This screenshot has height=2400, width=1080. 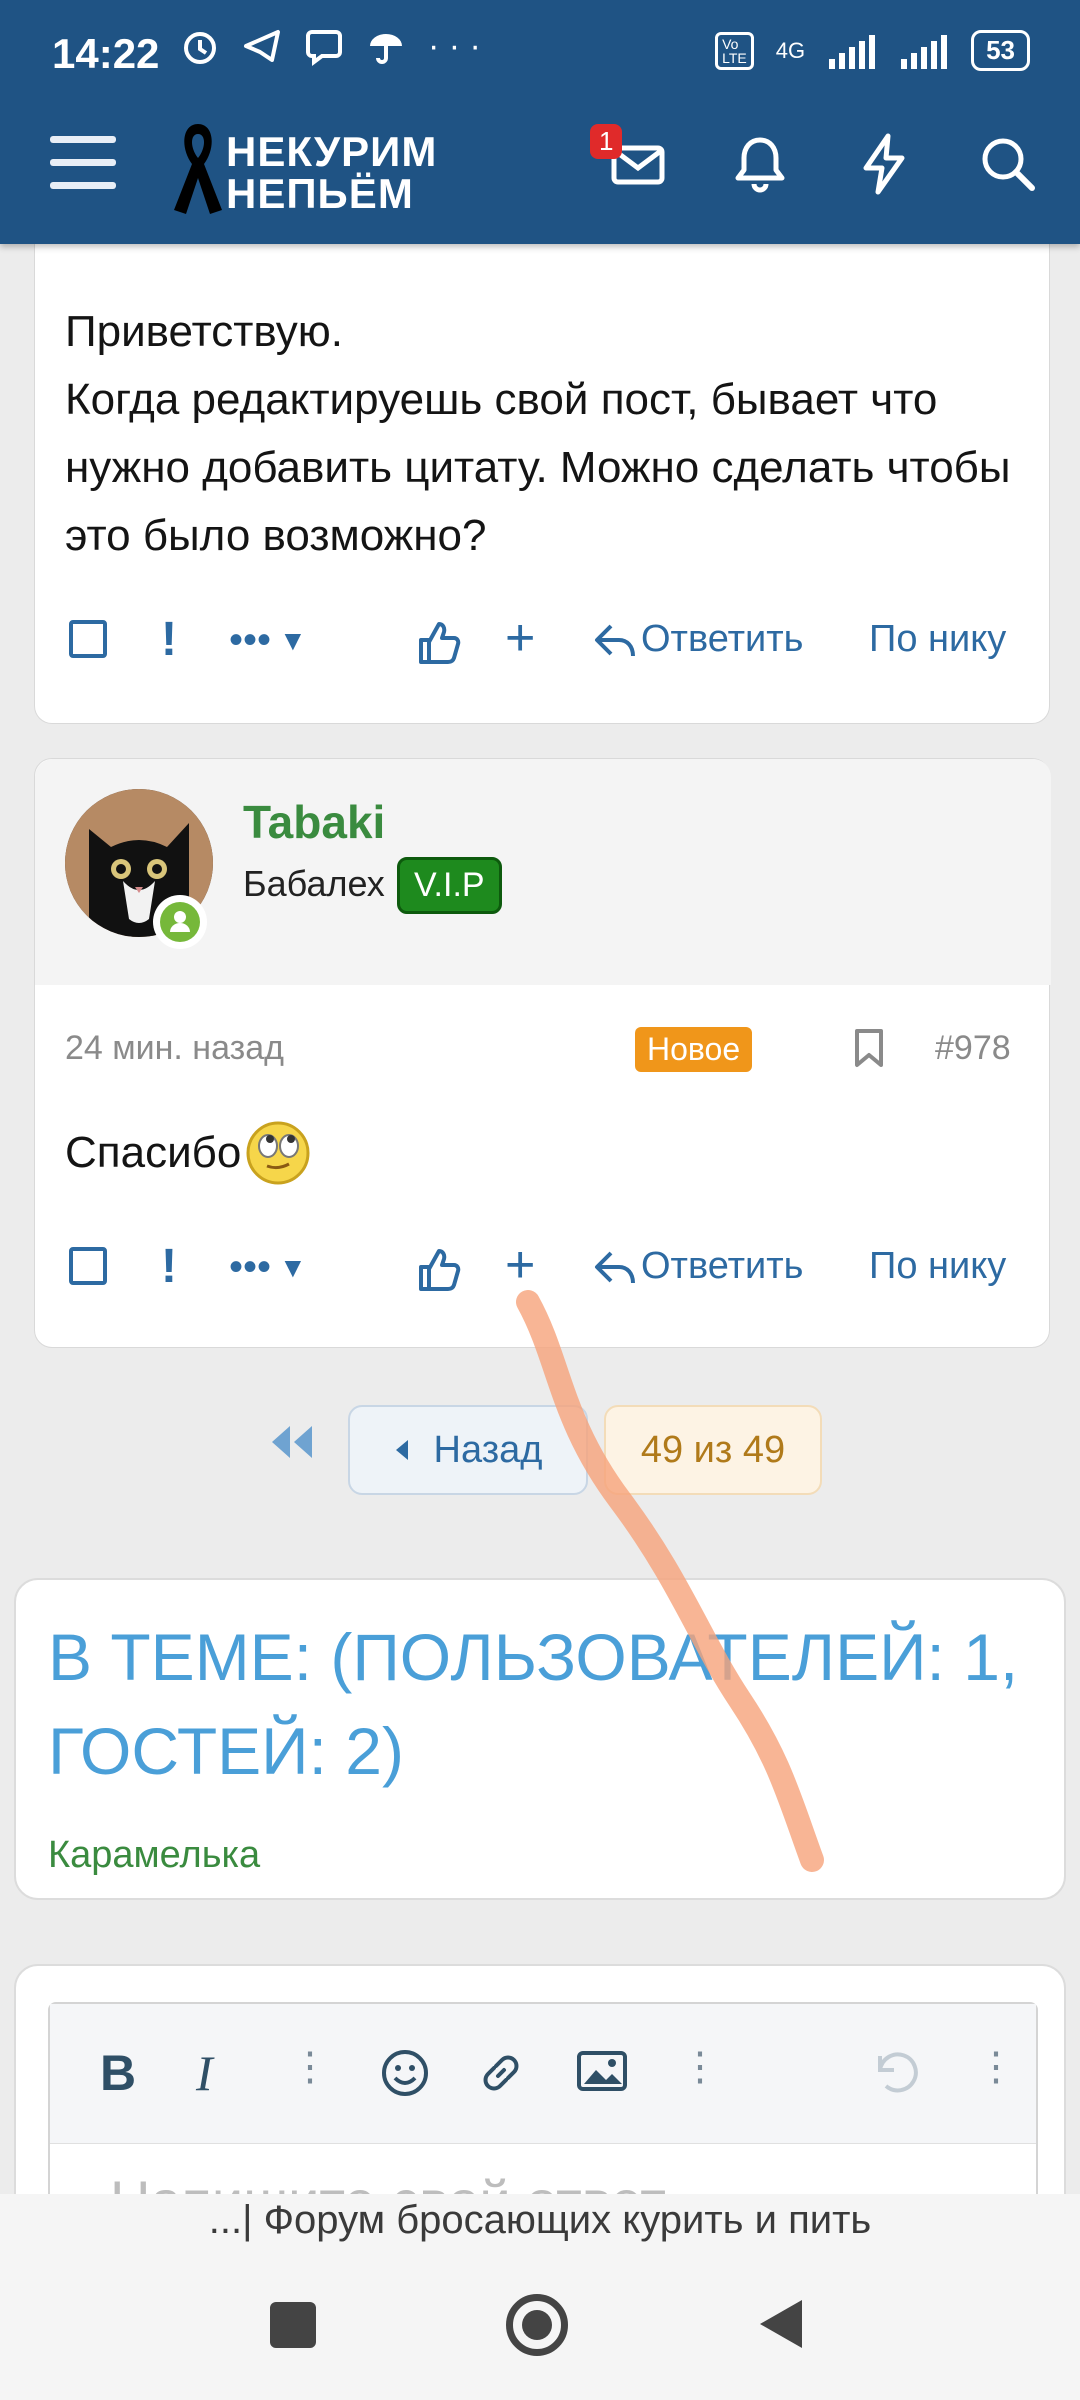 I want to click on search-icon, so click(x=1008, y=164).